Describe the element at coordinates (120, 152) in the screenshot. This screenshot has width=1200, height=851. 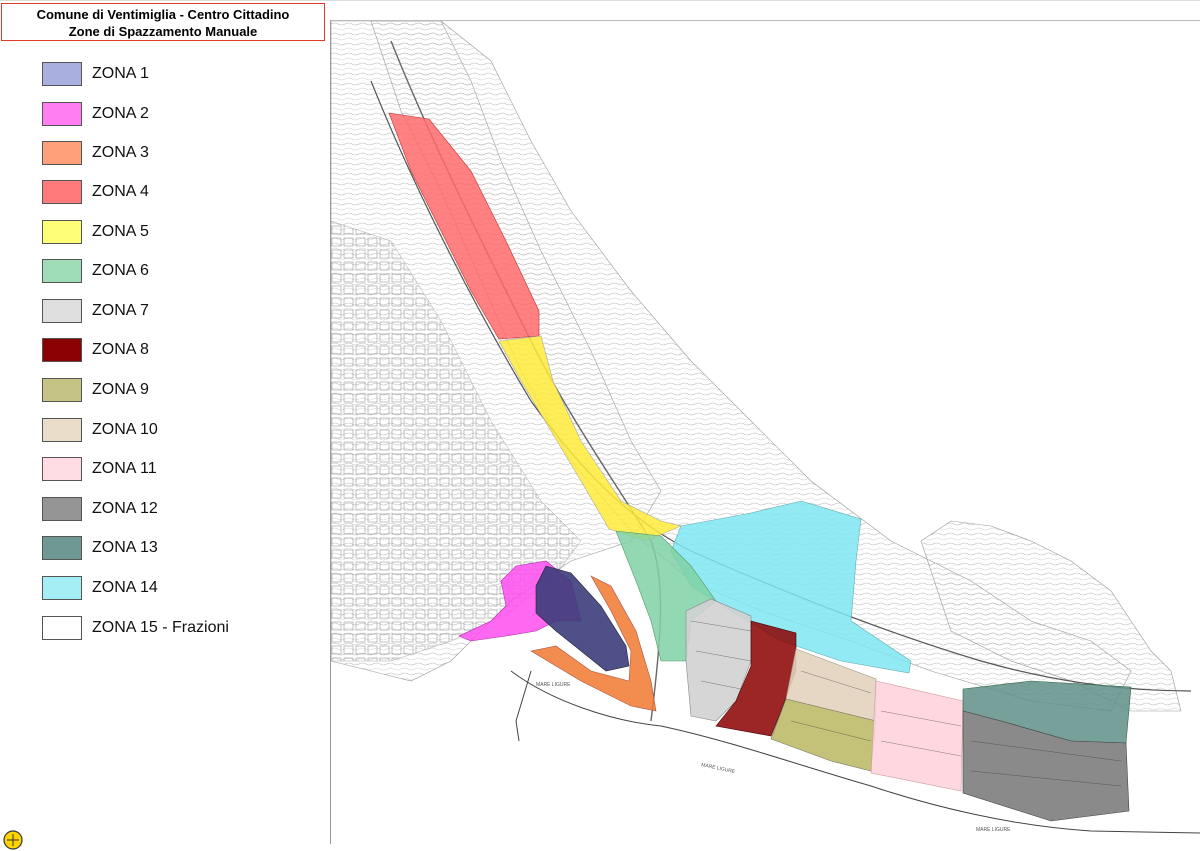
I see `legend-label: ZONA 3` at that location.